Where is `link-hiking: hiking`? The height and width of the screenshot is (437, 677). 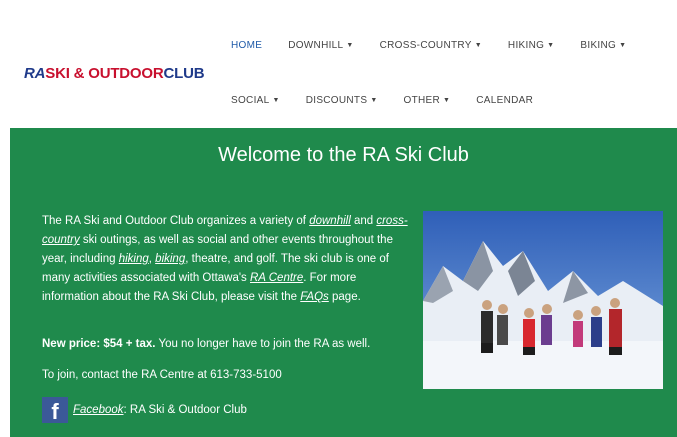 link-hiking: hiking is located at coordinates (134, 259).